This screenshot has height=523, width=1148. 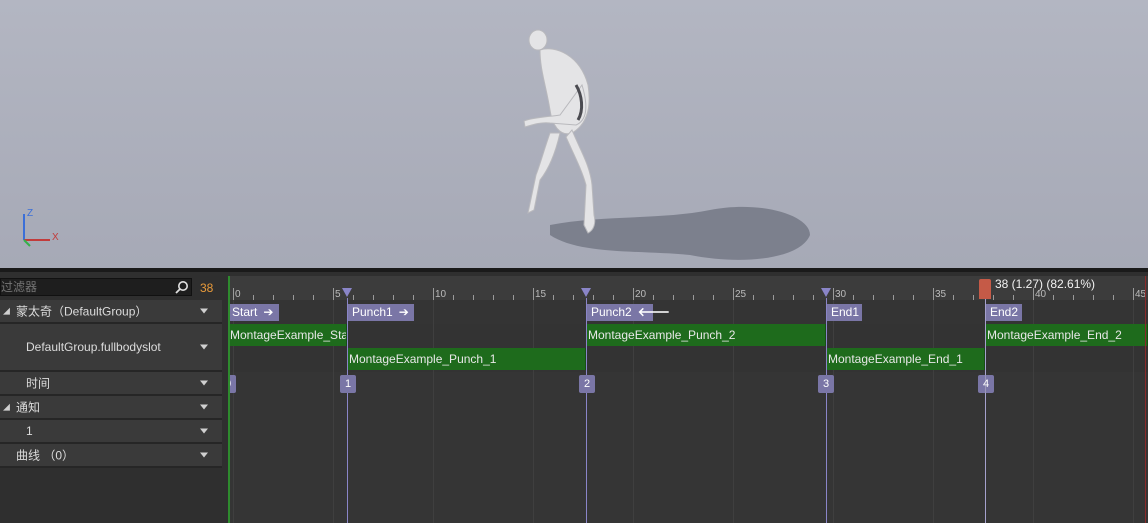 What do you see at coordinates (985, 408) in the screenshot?
I see `playhead-line` at bounding box center [985, 408].